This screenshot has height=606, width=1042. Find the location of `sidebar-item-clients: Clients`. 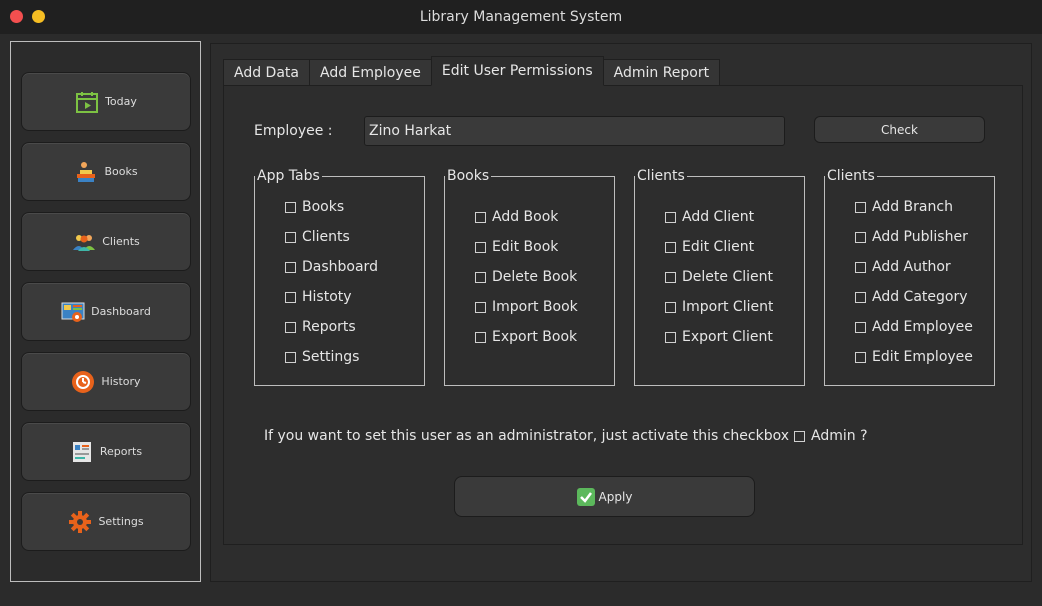

sidebar-item-clients: Clients is located at coordinates (106, 241).